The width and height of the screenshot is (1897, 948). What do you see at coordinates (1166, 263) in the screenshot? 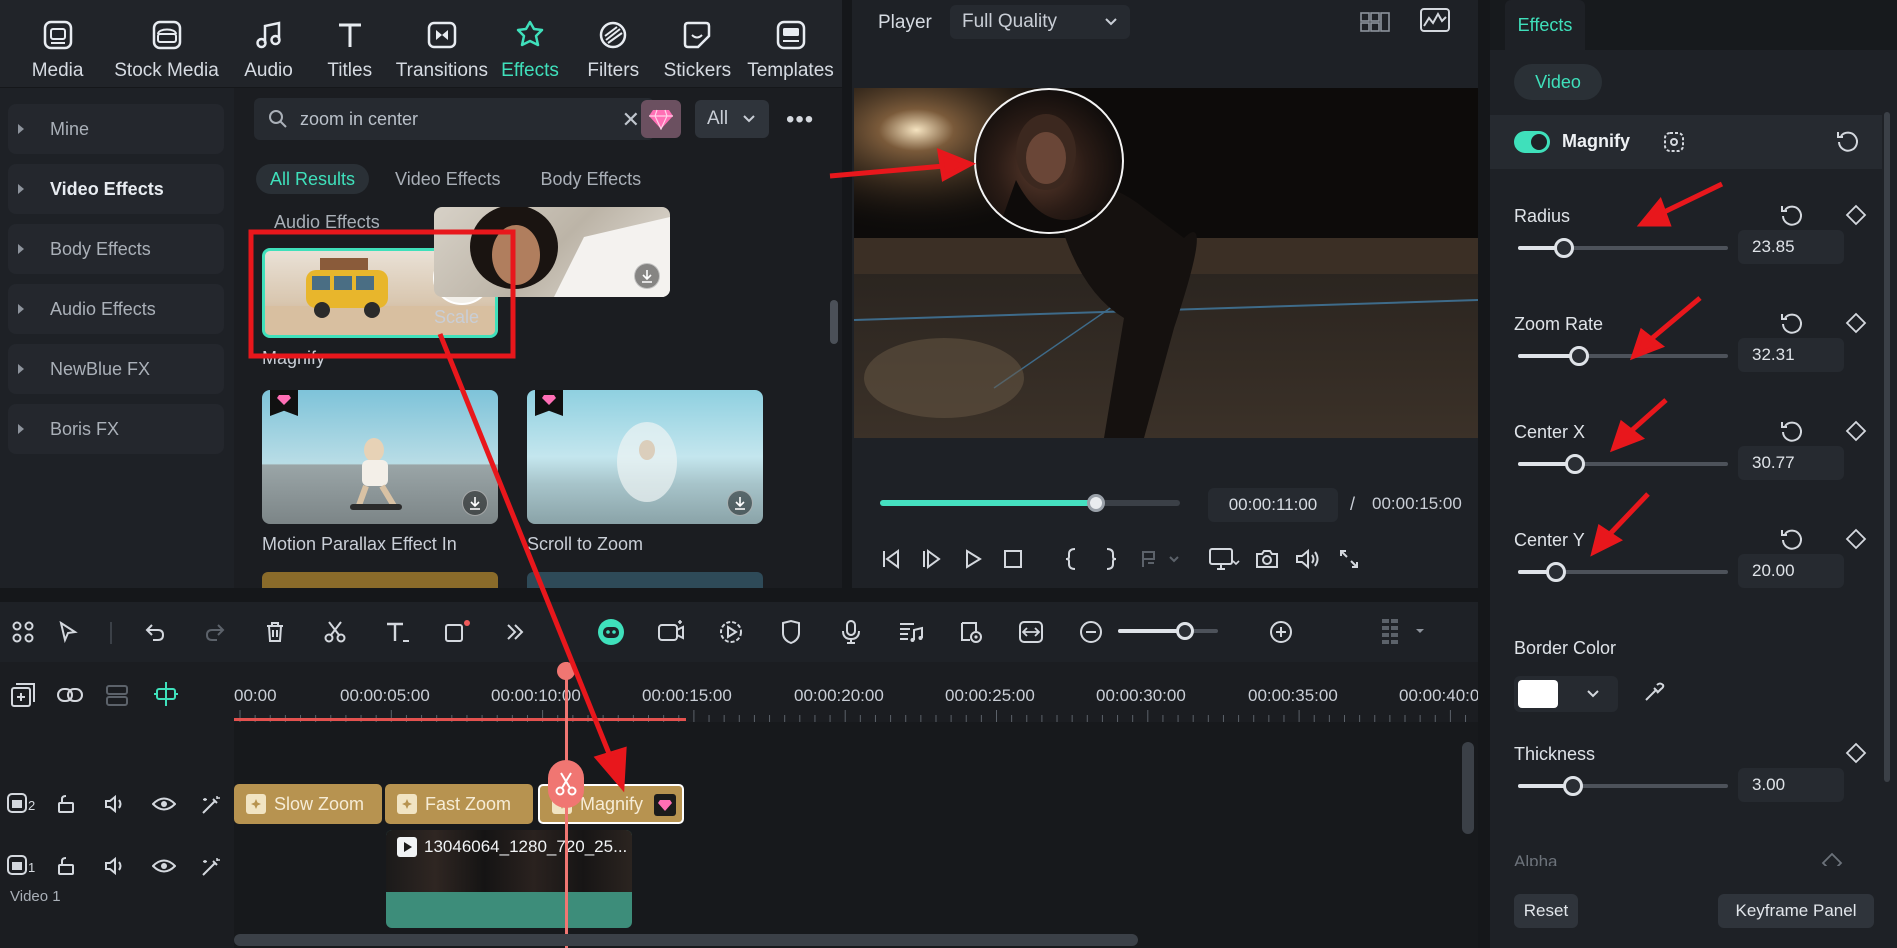
I see `video-preview` at bounding box center [1166, 263].